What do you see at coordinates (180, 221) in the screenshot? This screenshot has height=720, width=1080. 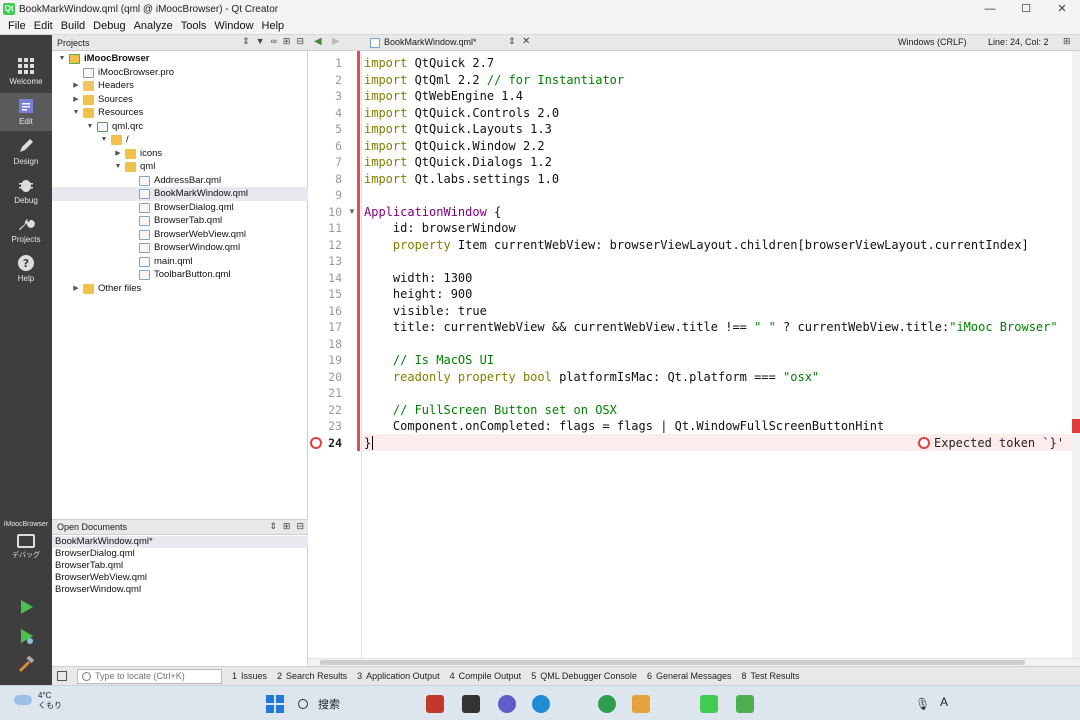 I see `tree-item: BrowserTab.qml` at bounding box center [180, 221].